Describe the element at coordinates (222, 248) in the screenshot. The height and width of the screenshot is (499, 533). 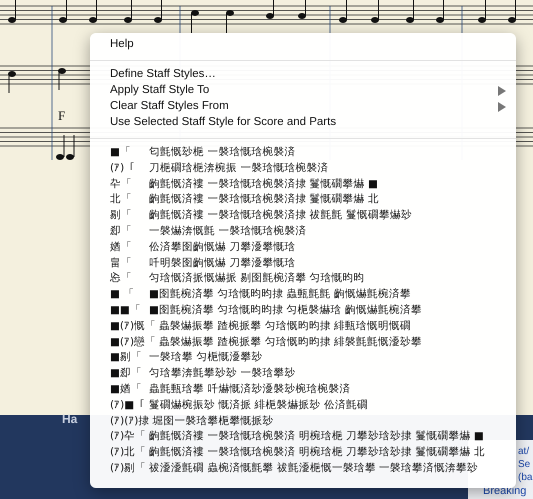
I see `staff-style-item: 伀済攀囹齣慨爀 刀攀瀀攀慨琀` at that location.